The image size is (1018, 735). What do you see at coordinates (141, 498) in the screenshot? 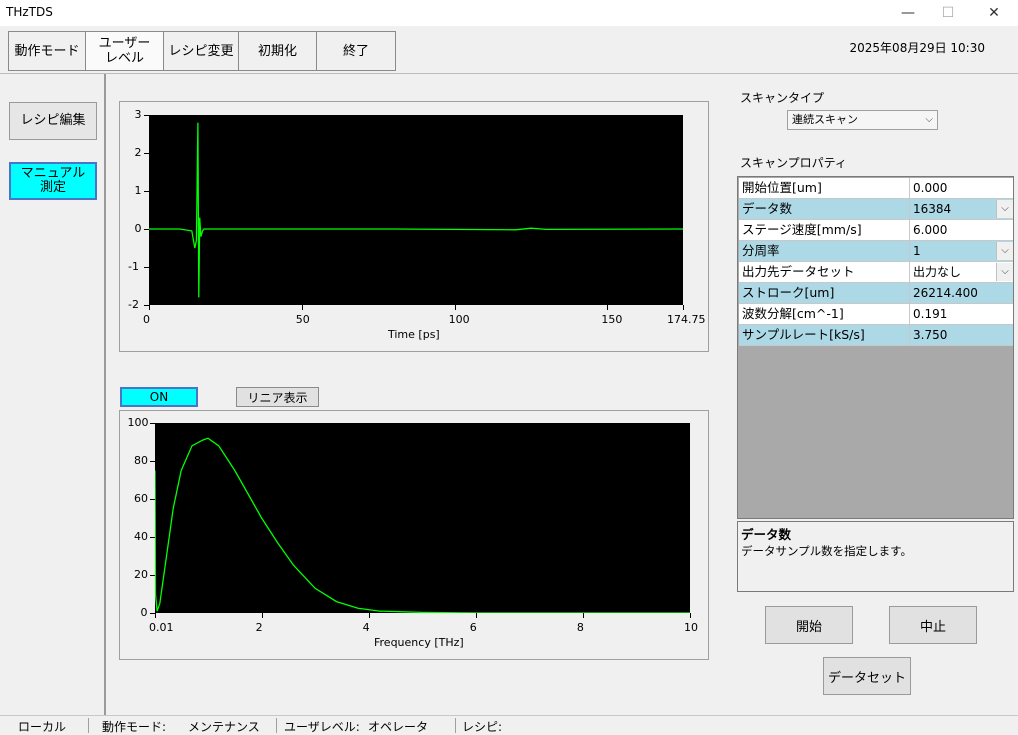
I see `freq-y-tick-label: 60` at bounding box center [141, 498].